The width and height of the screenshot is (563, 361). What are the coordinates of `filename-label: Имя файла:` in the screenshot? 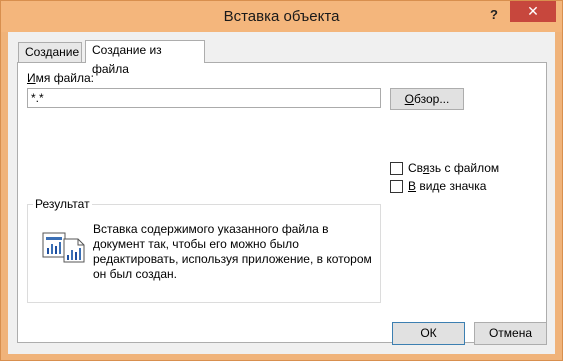 It's located at (60, 78).